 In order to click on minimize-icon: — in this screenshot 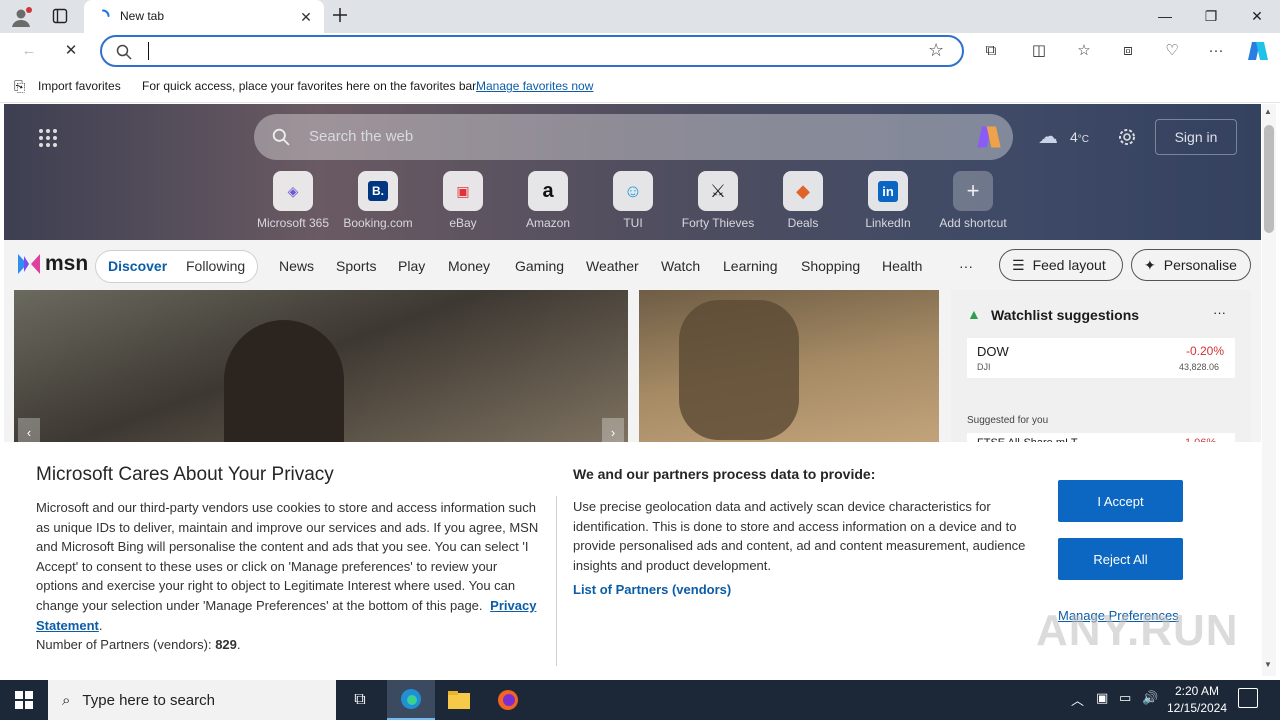, I will do `click(1165, 16)`.